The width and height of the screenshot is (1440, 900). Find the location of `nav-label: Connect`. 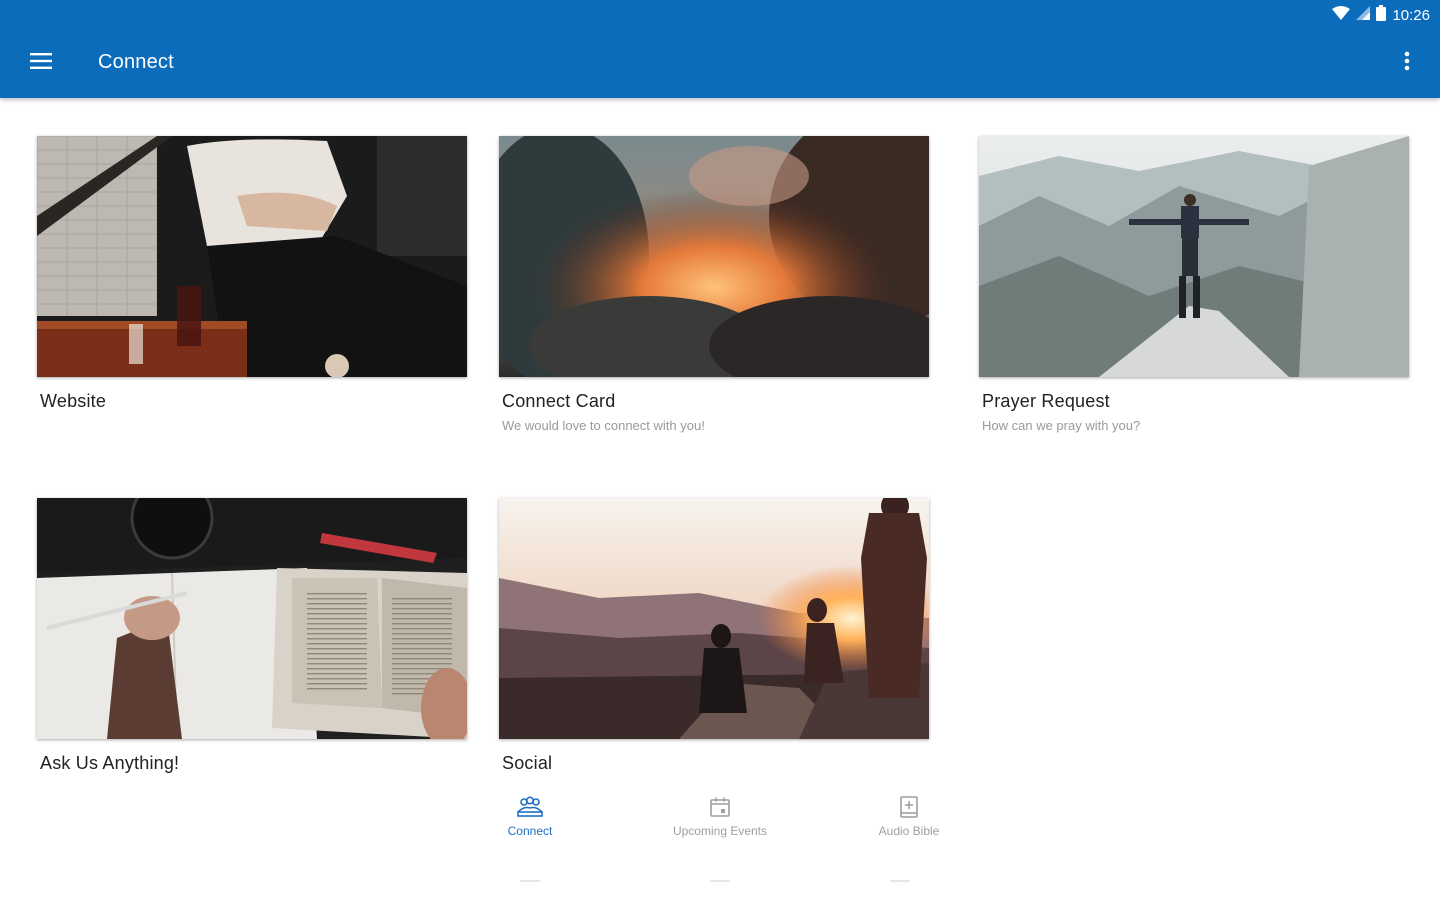

nav-label: Connect is located at coordinates (530, 831).